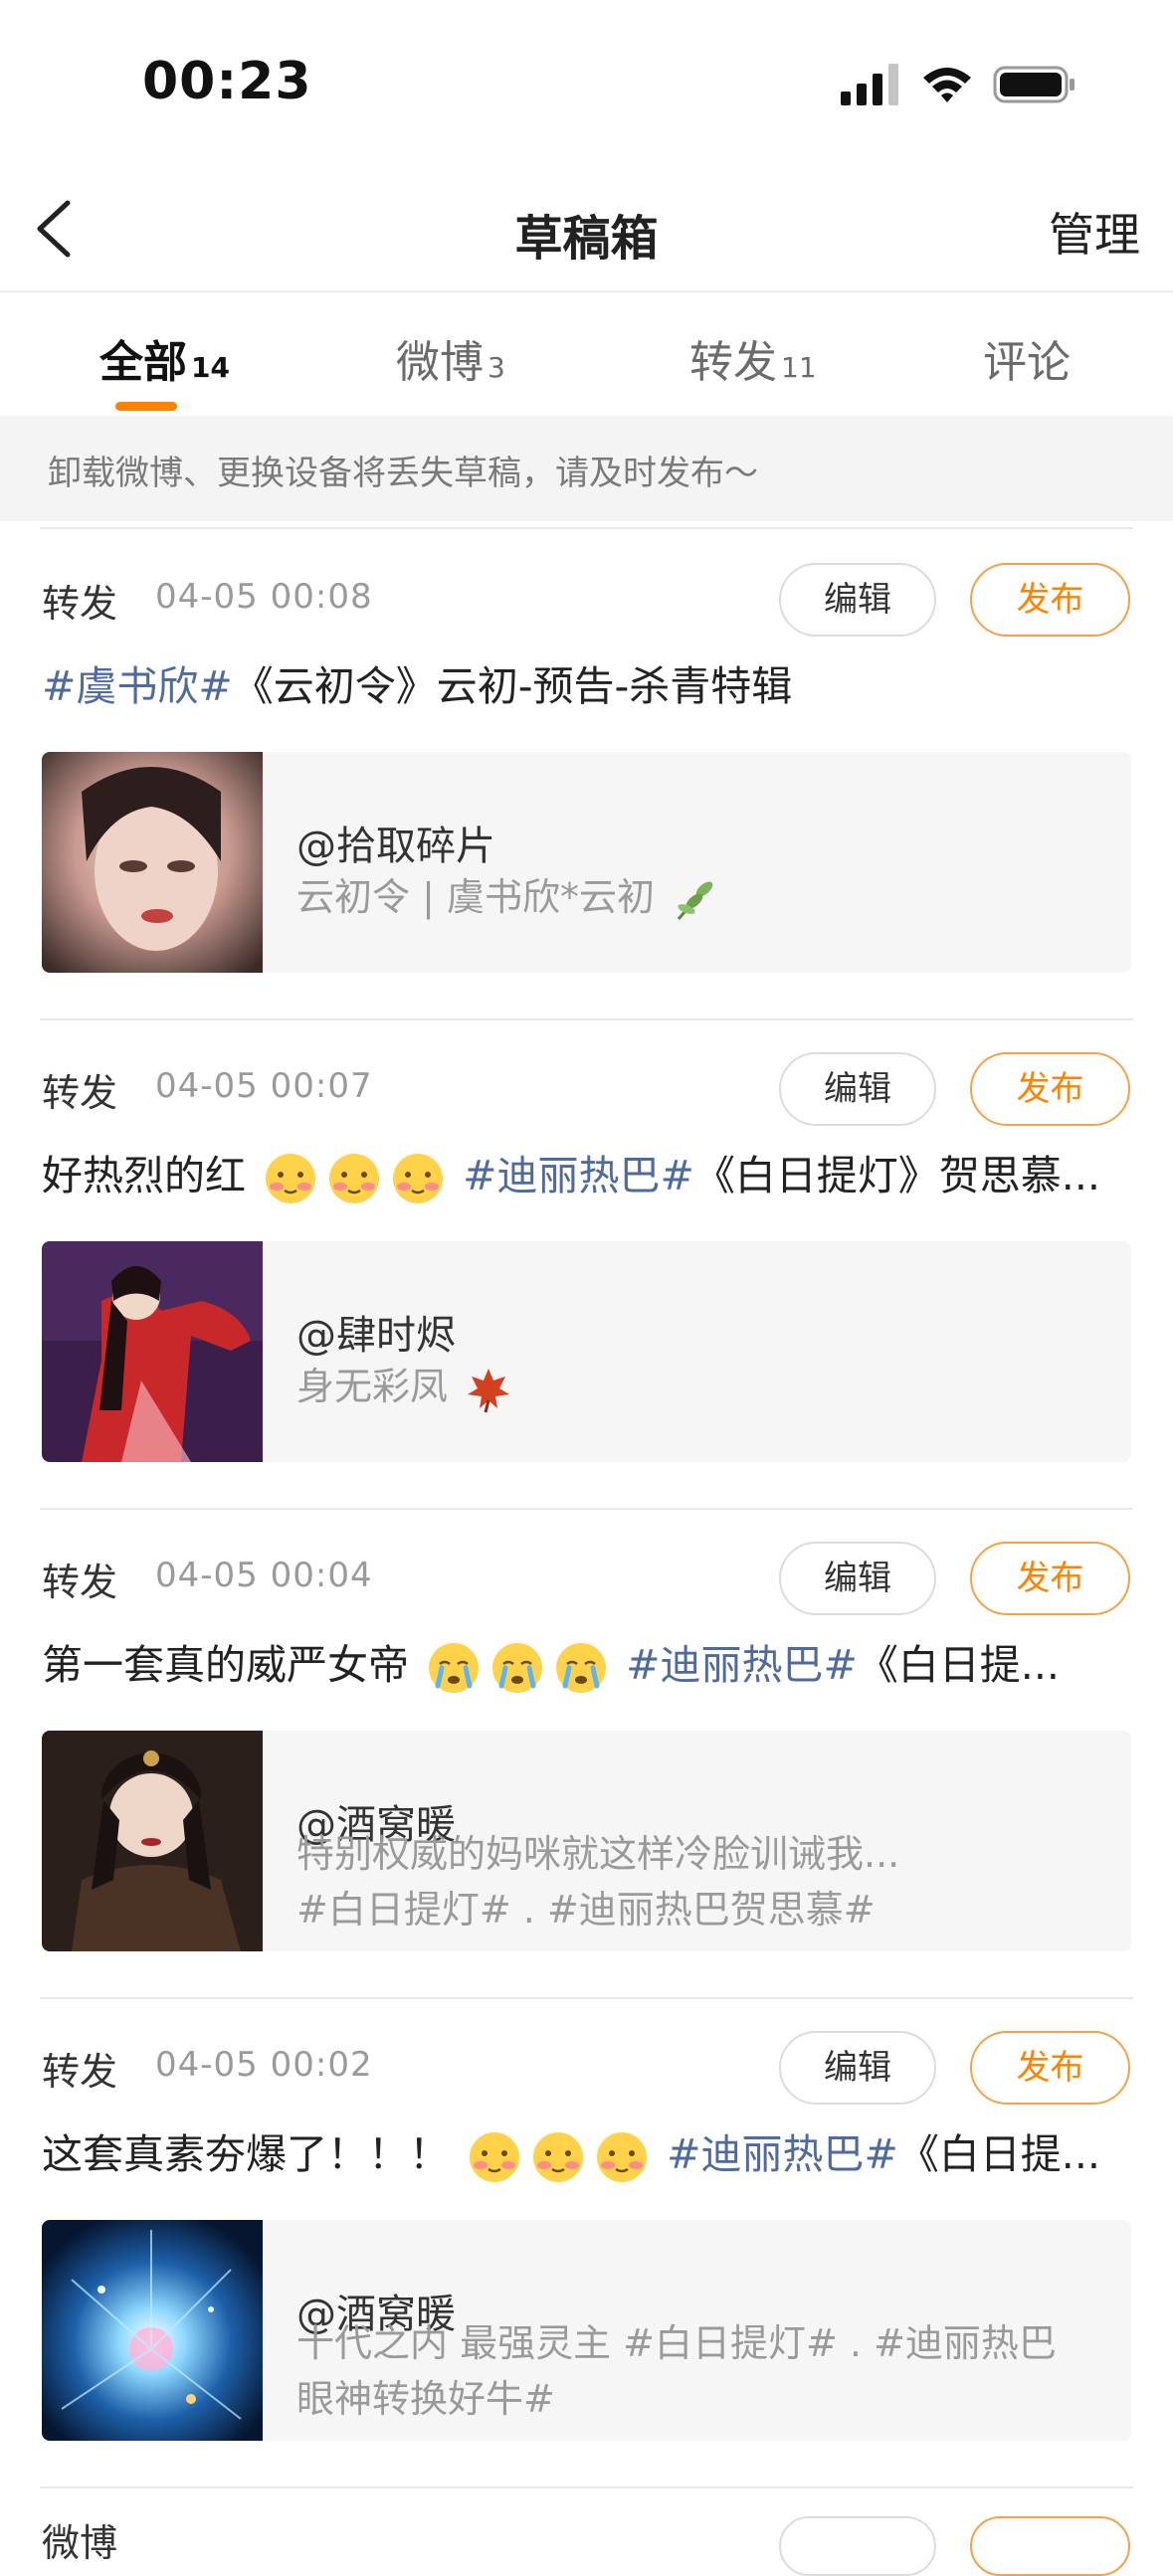 This screenshot has width=1173, height=2576. Describe the element at coordinates (497, 367) in the screenshot. I see `tab-weibo-count: 3` at that location.